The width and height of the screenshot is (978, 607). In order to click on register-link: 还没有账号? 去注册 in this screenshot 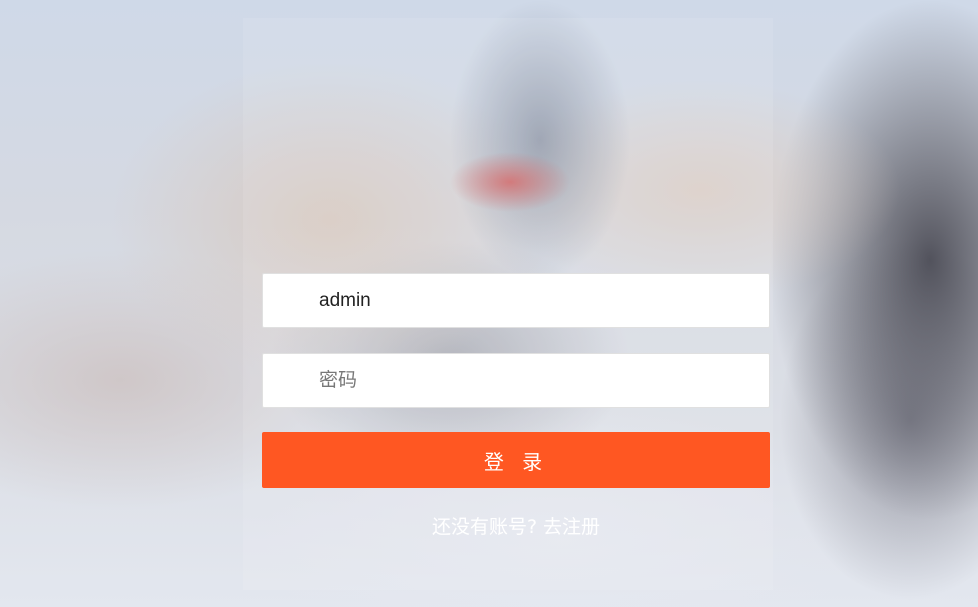, I will do `click(516, 525)`.